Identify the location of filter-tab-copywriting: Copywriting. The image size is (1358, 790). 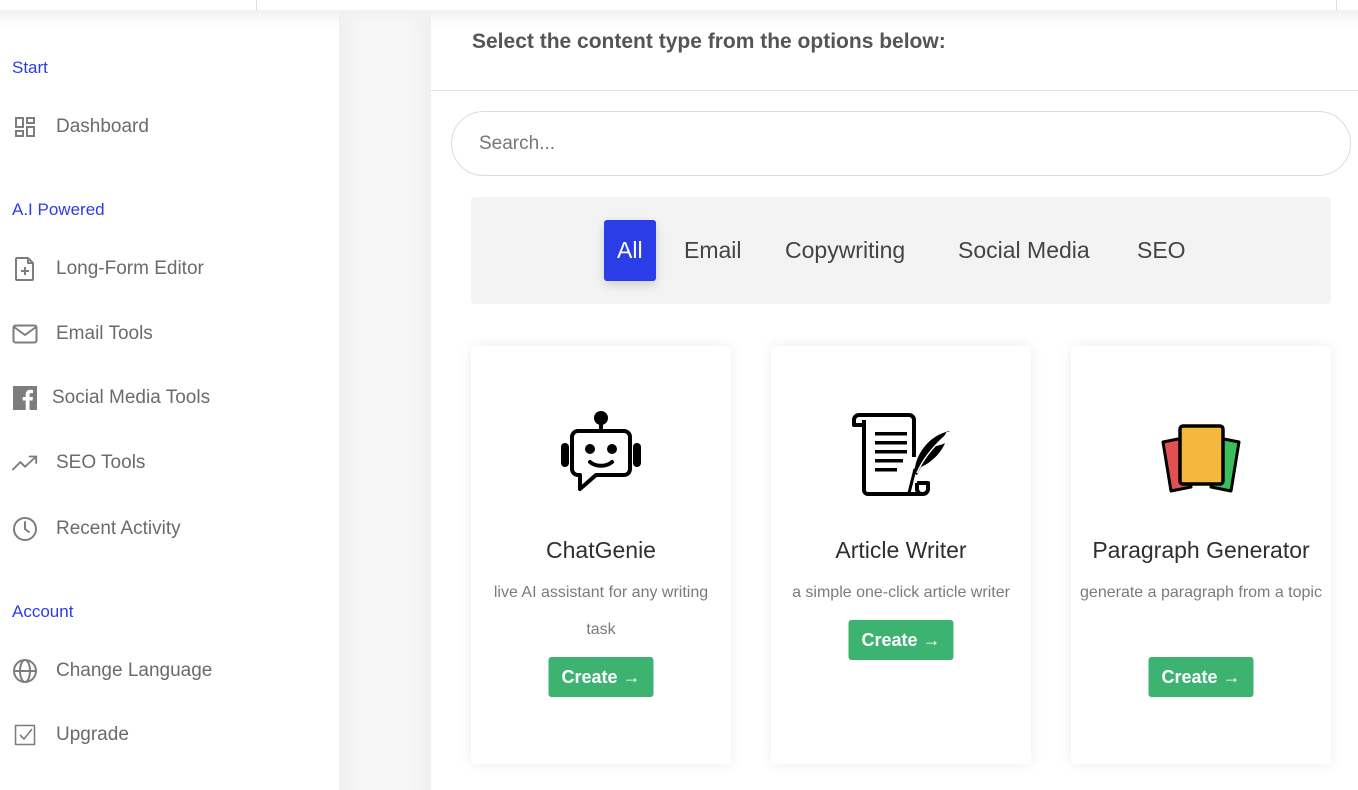
(845, 250).